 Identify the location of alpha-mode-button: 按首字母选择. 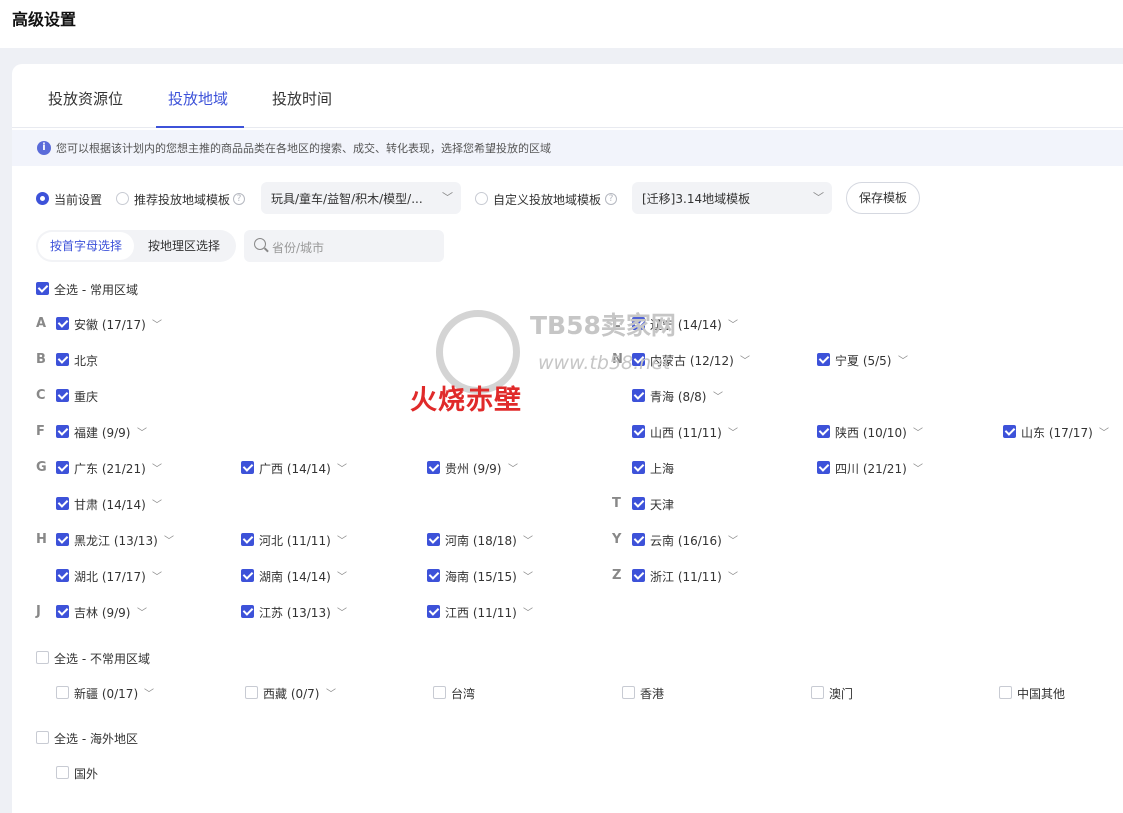
(86, 246).